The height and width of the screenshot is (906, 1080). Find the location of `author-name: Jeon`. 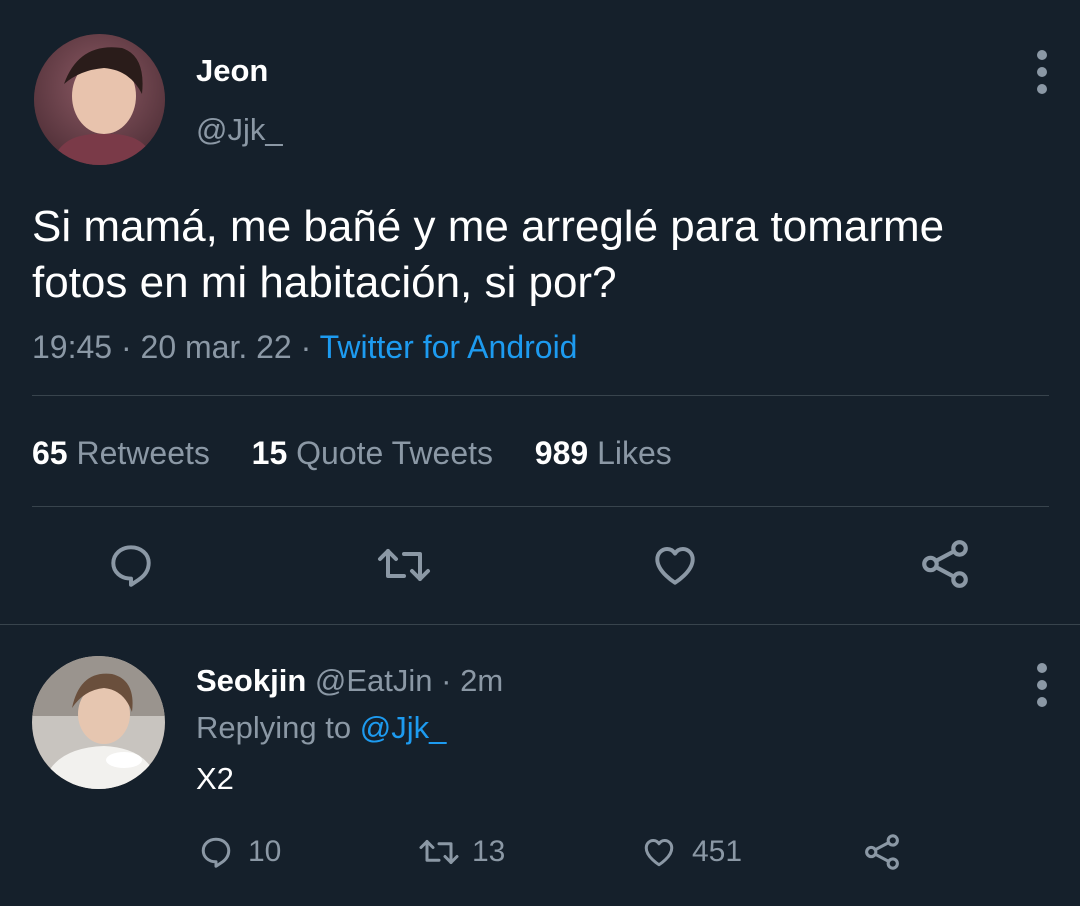

author-name: Jeon is located at coordinates (232, 71).